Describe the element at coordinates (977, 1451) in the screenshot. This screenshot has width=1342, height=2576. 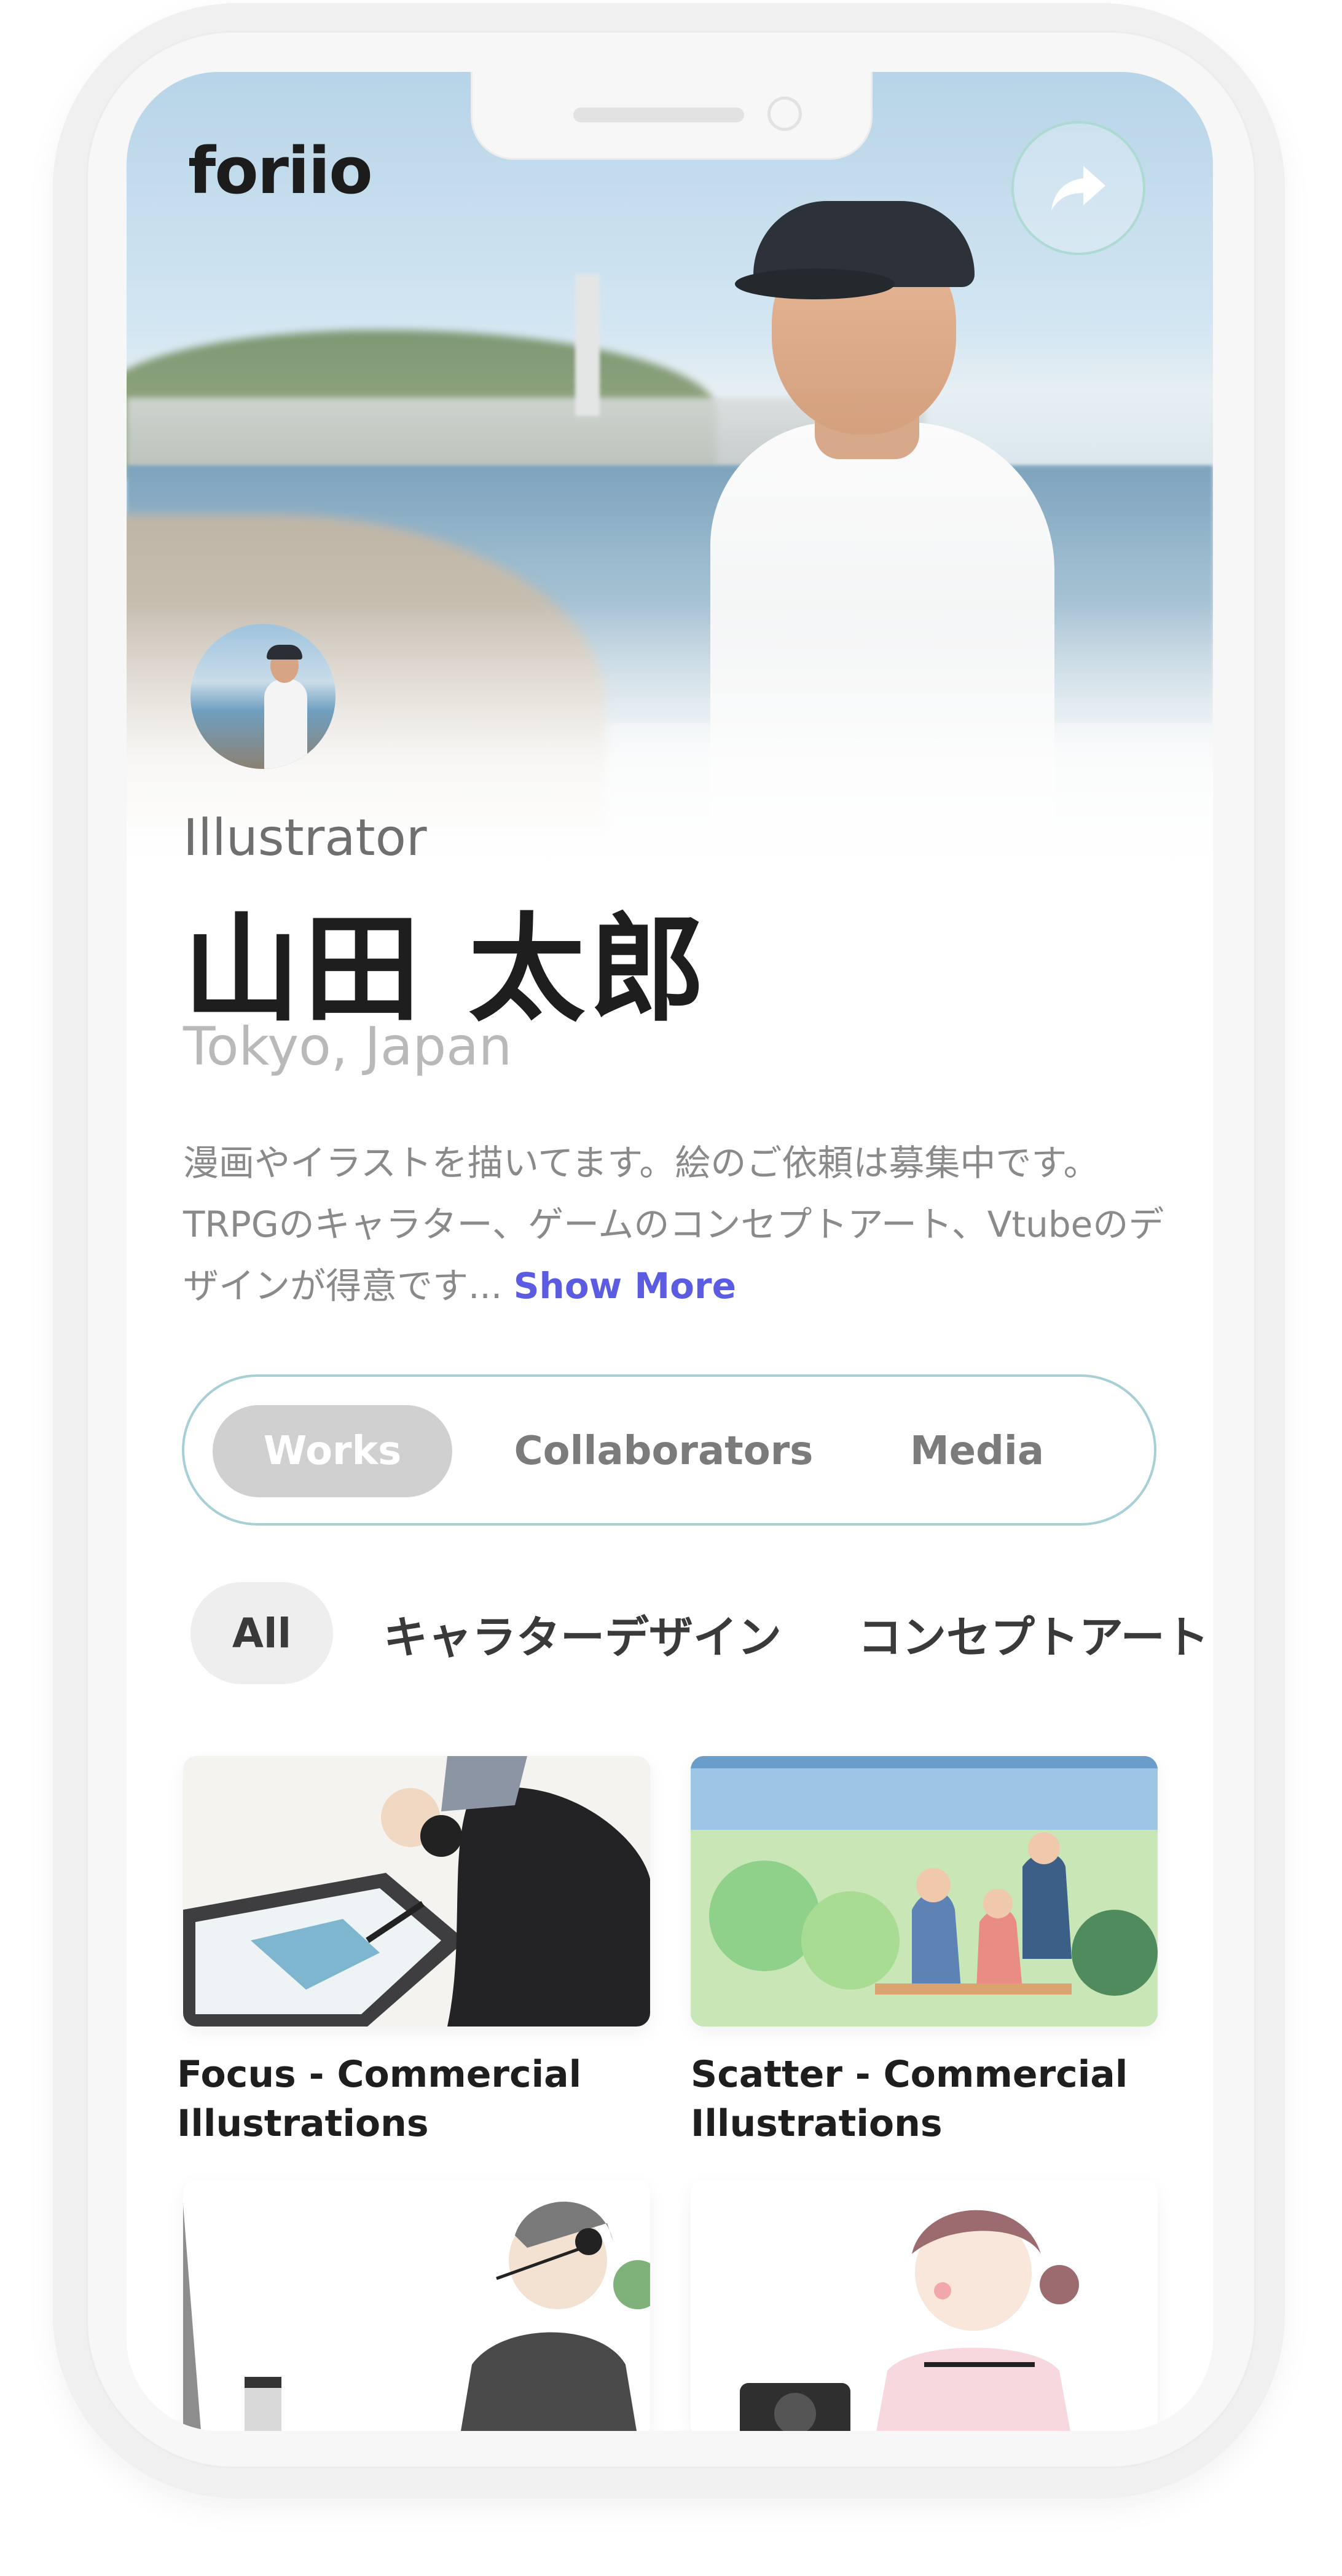
I see `tab-media: Media` at that location.